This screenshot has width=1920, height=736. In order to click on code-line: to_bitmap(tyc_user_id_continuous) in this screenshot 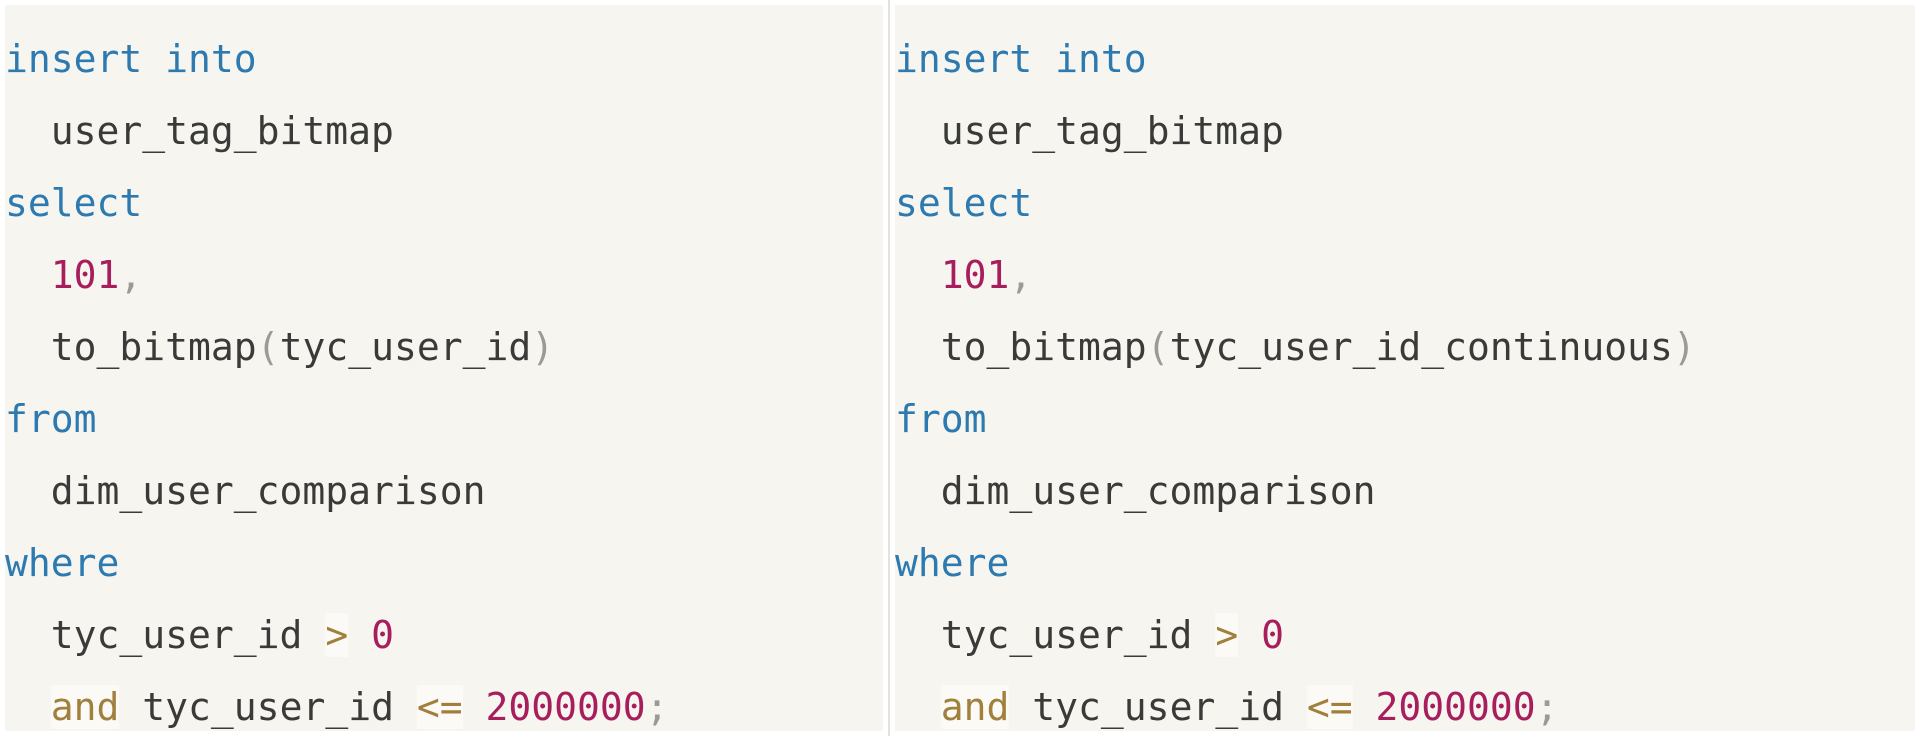, I will do `click(1405, 347)`.